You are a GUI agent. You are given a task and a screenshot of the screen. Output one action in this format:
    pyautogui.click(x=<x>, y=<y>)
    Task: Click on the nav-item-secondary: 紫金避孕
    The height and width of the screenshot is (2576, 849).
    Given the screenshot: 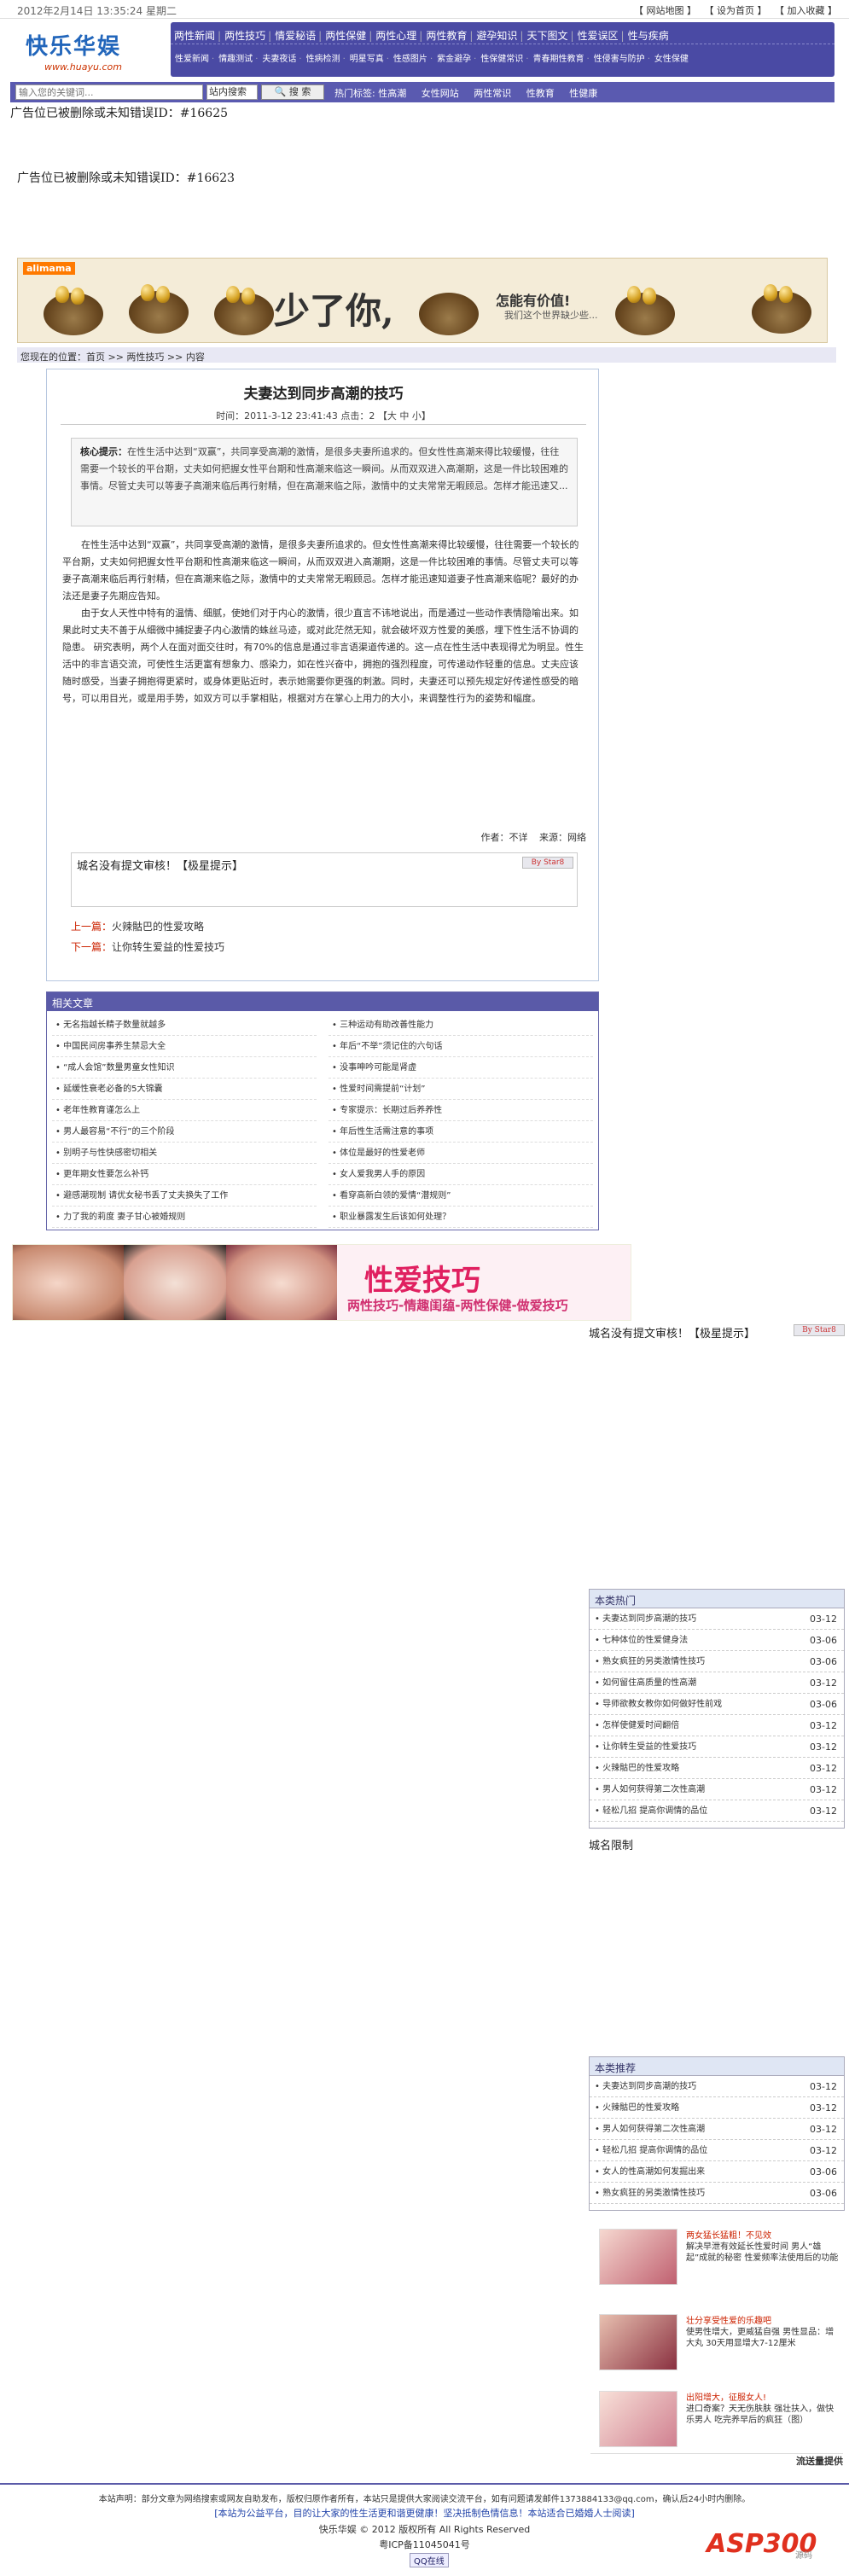 What is the action you would take?
    pyautogui.click(x=454, y=58)
    